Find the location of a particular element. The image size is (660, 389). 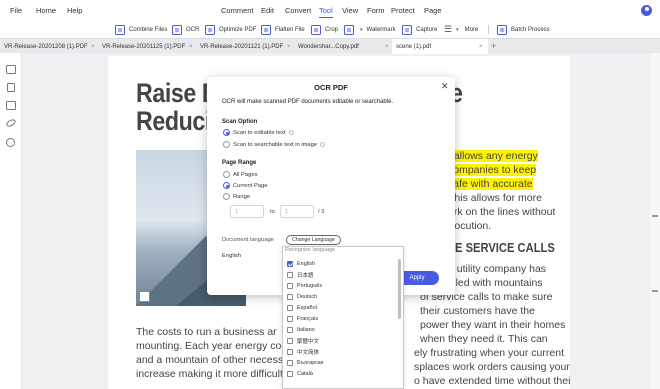

body-line: ely frustrating when your current is located at coordinates (489, 353).